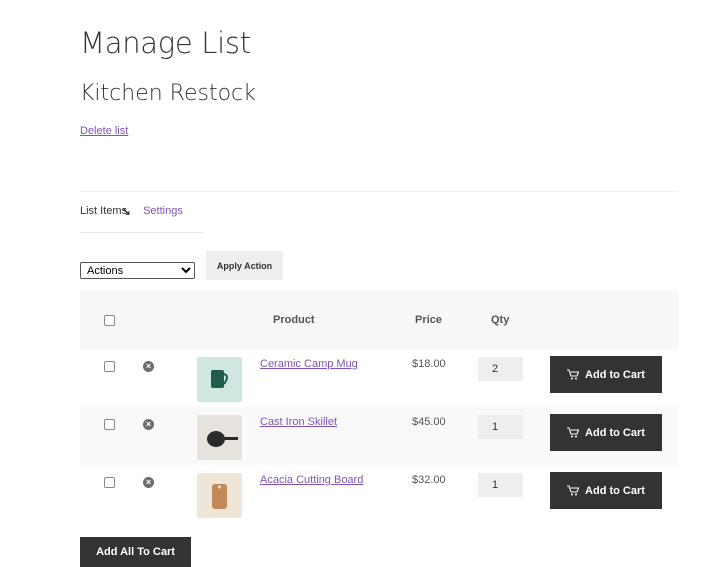  What do you see at coordinates (309, 364) in the screenshot?
I see `product-link: Ceramic Camp Mug` at bounding box center [309, 364].